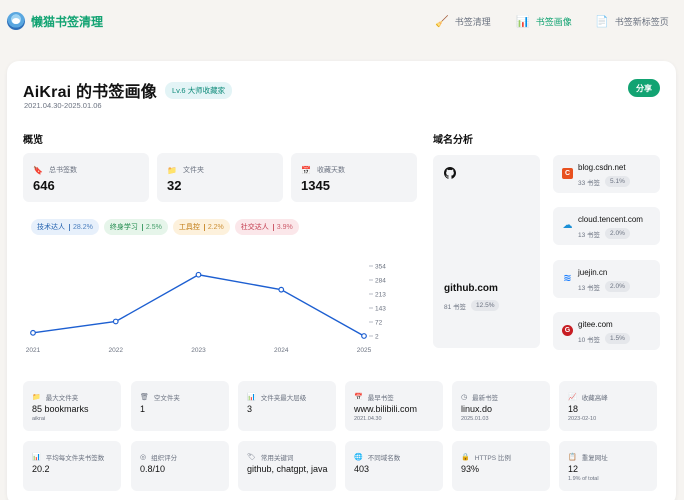 Image resolution: width=684 pixels, height=500 pixels. Describe the element at coordinates (567, 225) in the screenshot. I see `tencent-cloud-icon: ☁` at that location.